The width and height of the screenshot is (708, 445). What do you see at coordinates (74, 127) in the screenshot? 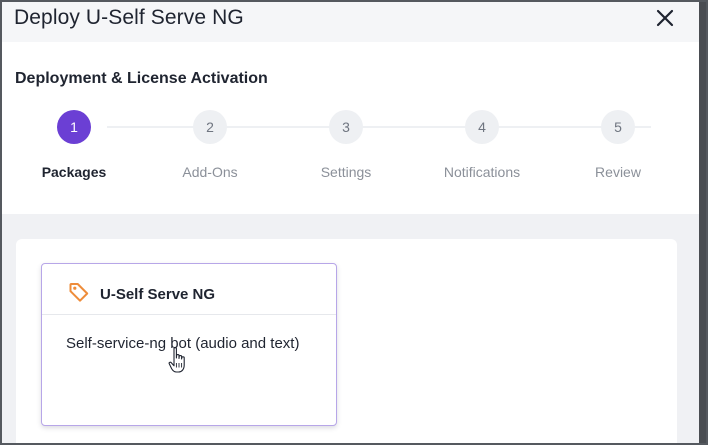
I see `step-number: 1` at bounding box center [74, 127].